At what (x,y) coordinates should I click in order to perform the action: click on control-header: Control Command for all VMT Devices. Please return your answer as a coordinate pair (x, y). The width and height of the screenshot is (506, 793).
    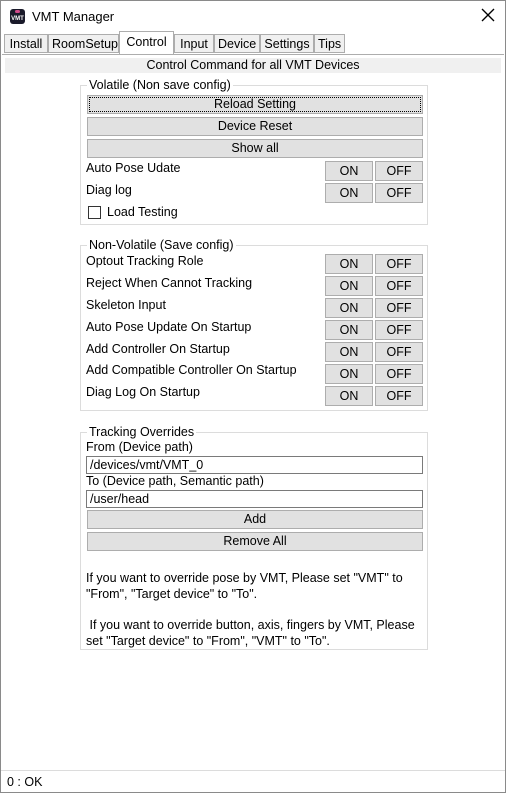
    Looking at the image, I should click on (253, 65).